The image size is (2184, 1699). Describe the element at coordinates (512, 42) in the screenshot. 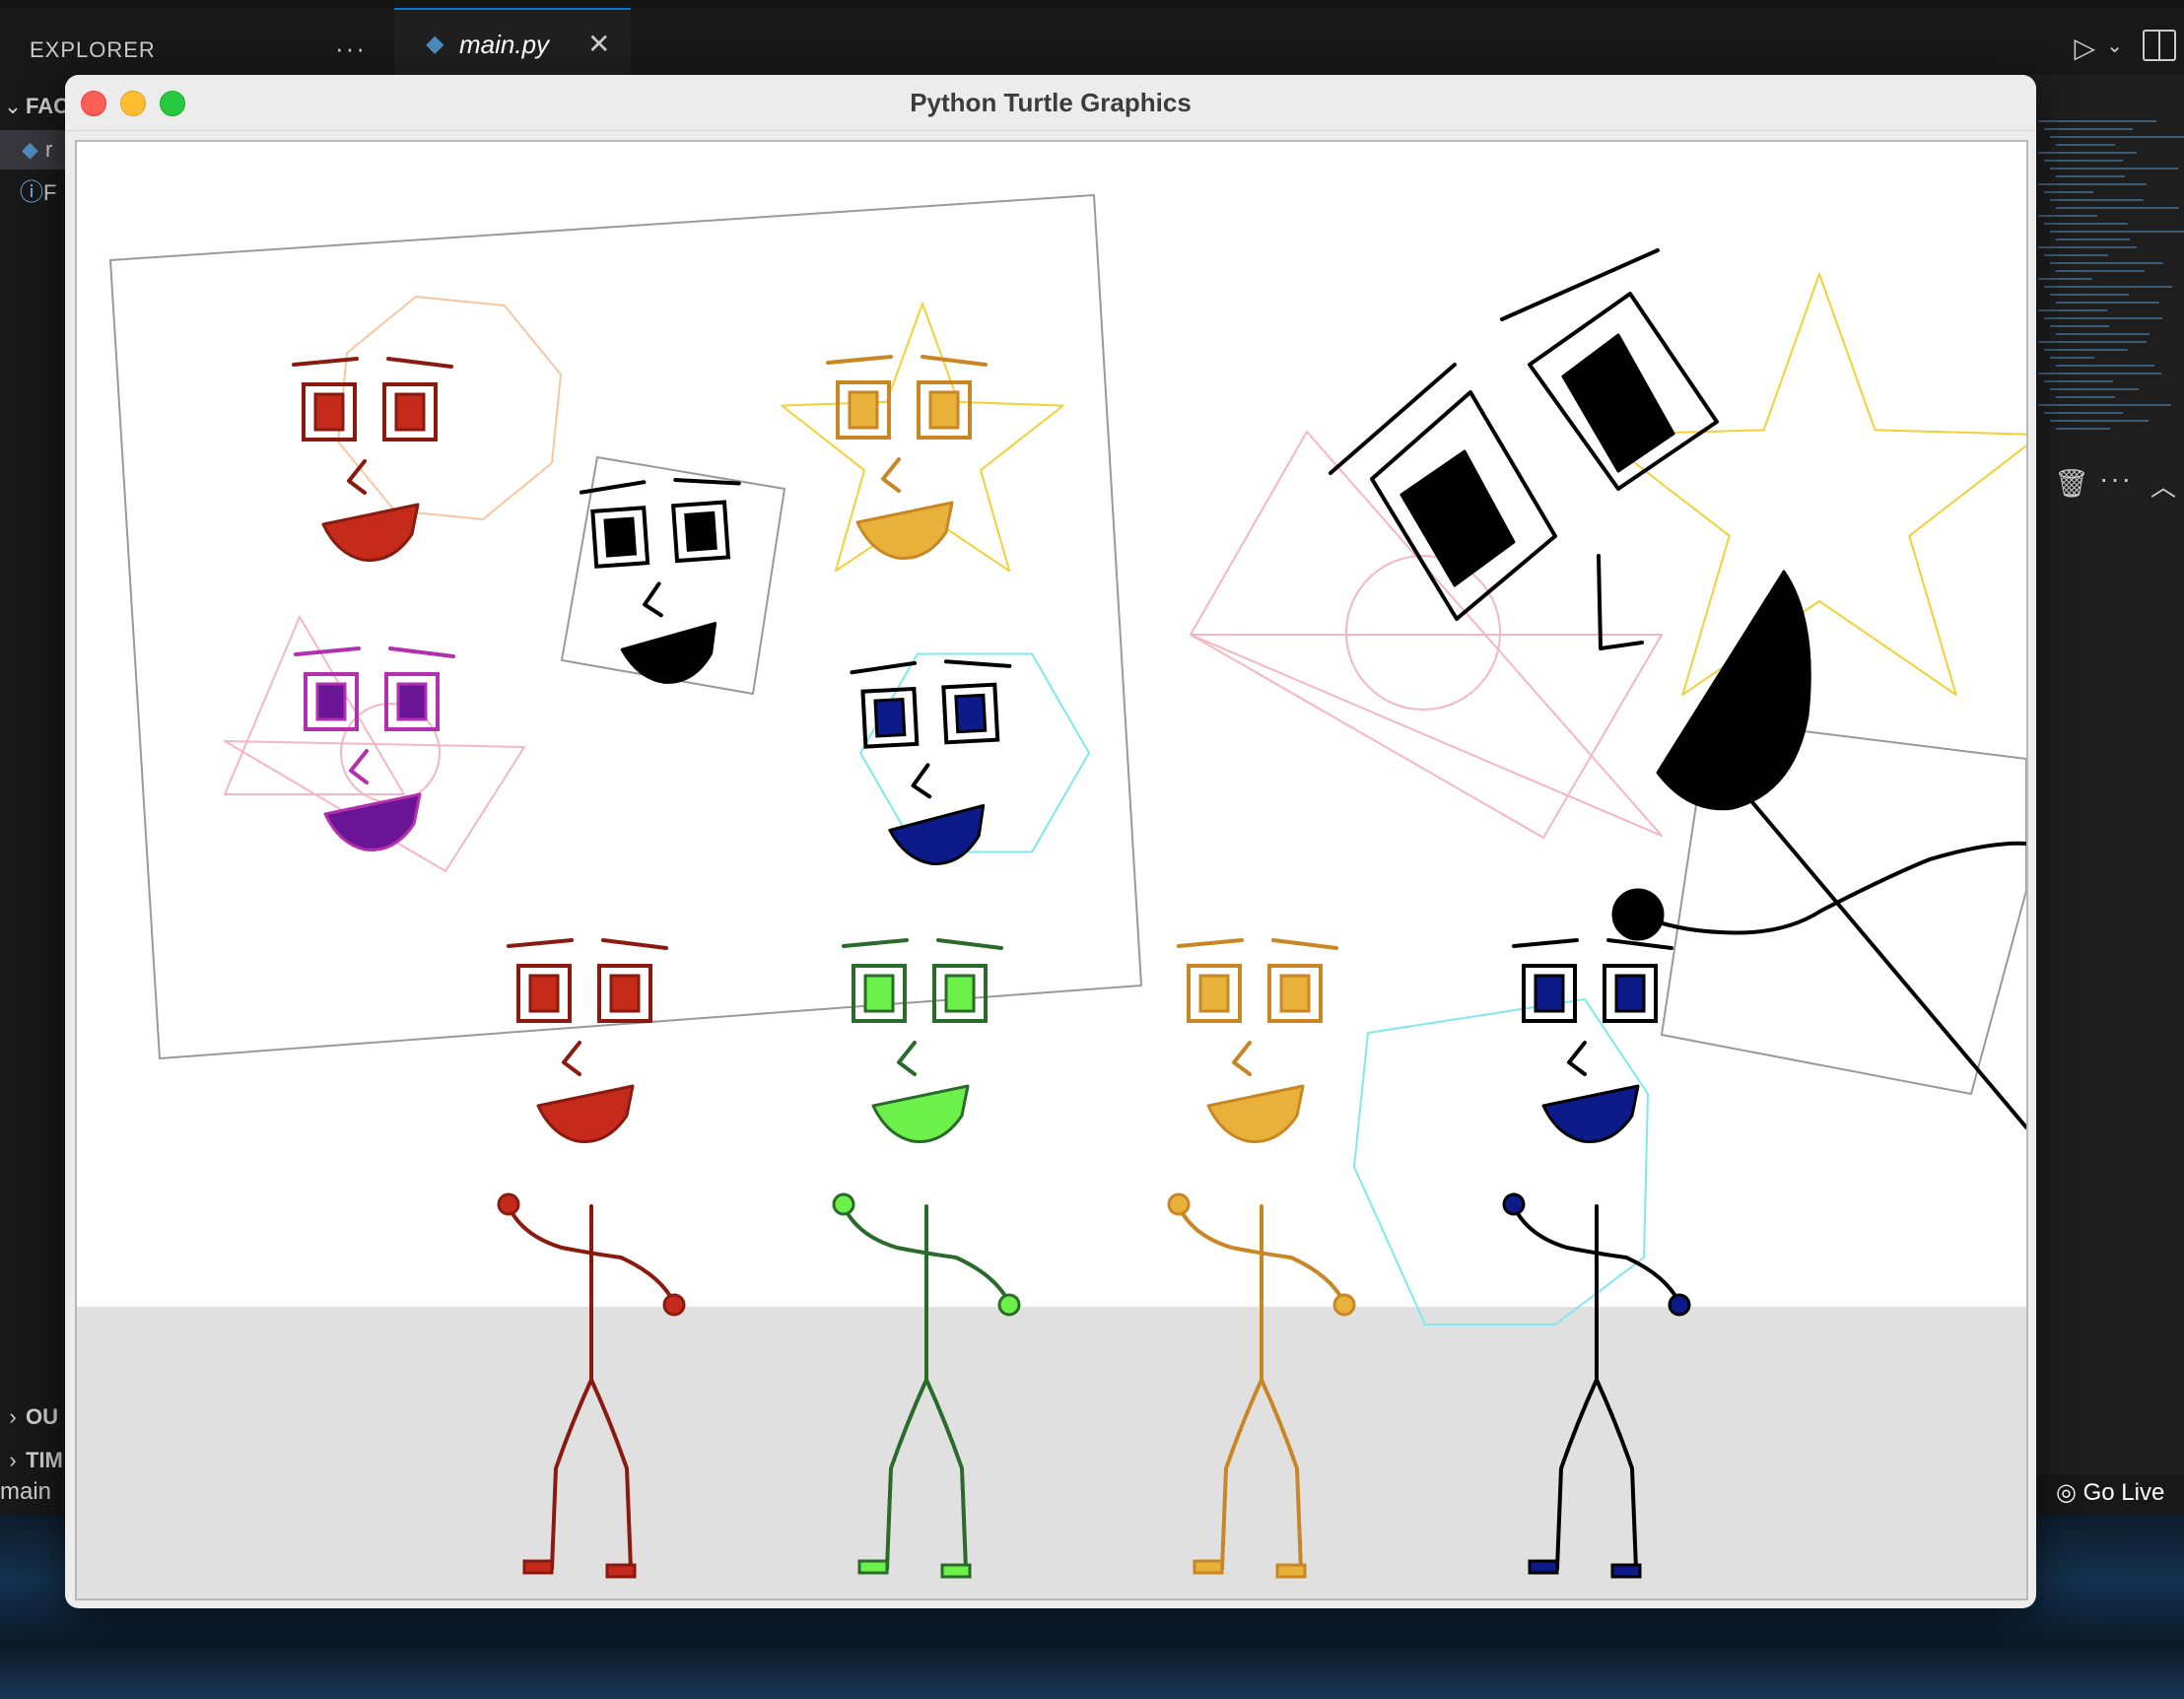

I see `tab-main-py: ◆ main.py ✕` at that location.